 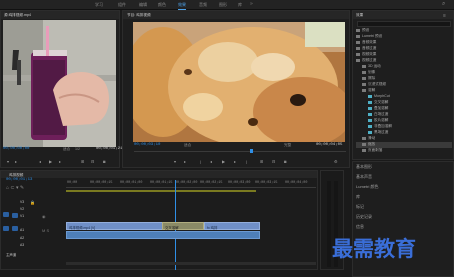 What do you see at coordinates (15, 188) in the screenshot?
I see `snap-icon: ⌂ ⊂ ▾ ✎` at bounding box center [15, 188].